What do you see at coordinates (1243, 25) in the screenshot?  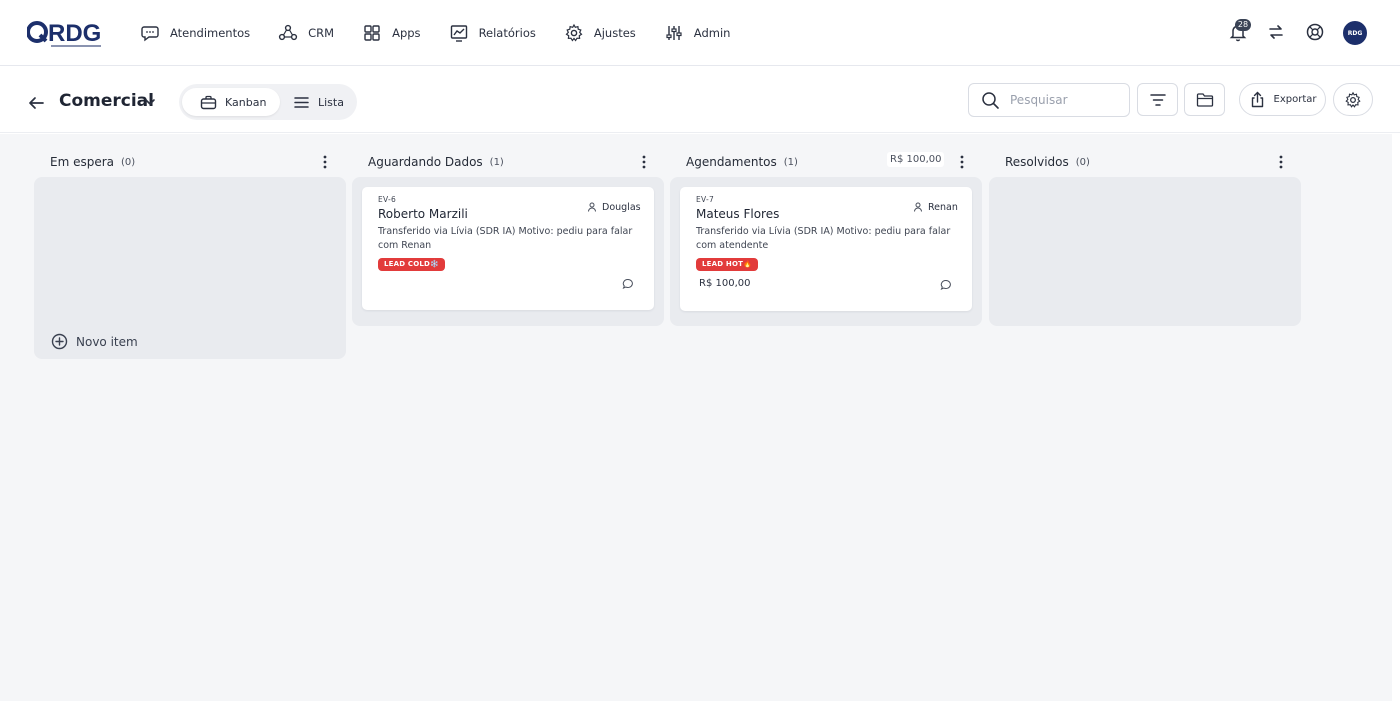 I see `notification-count-badge: 28` at bounding box center [1243, 25].